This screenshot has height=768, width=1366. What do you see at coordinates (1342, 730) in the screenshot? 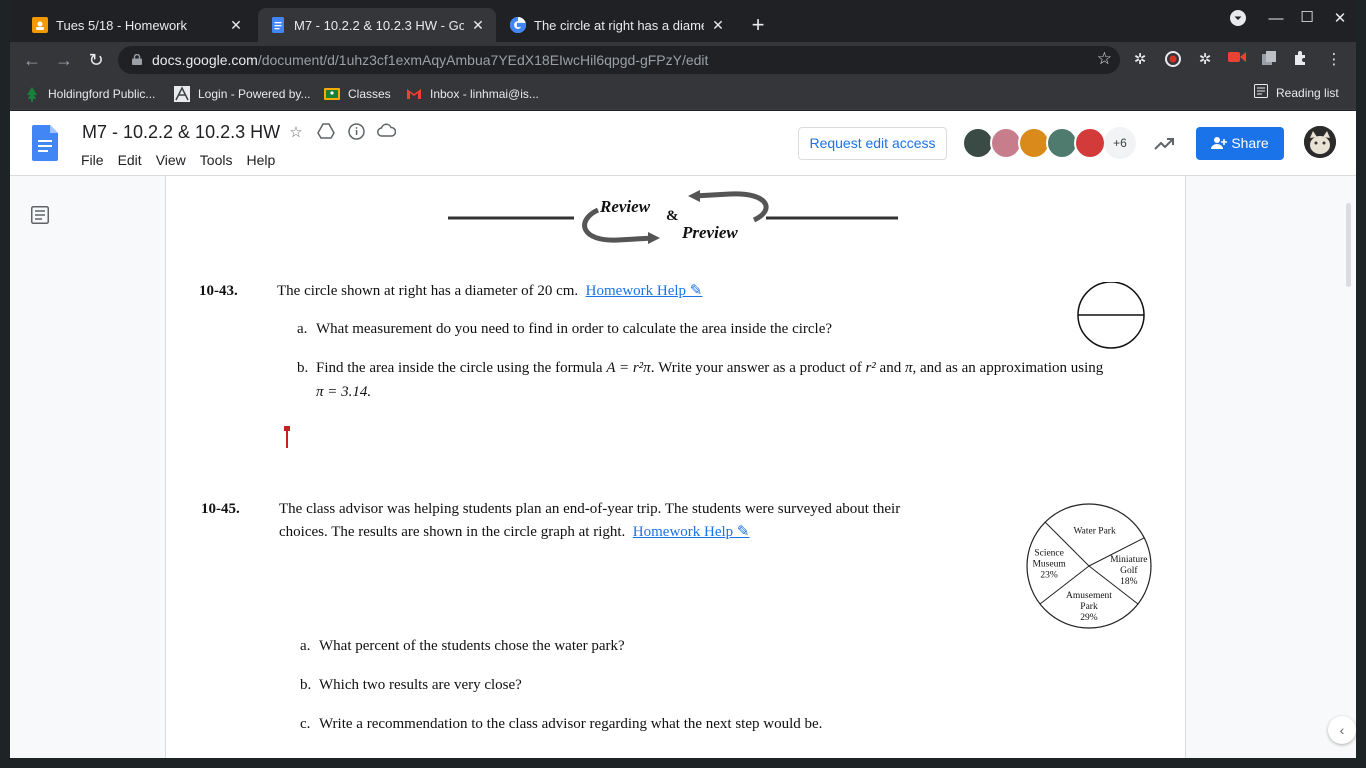
I see `collapse-side-panel-icon: ‹` at bounding box center [1342, 730].